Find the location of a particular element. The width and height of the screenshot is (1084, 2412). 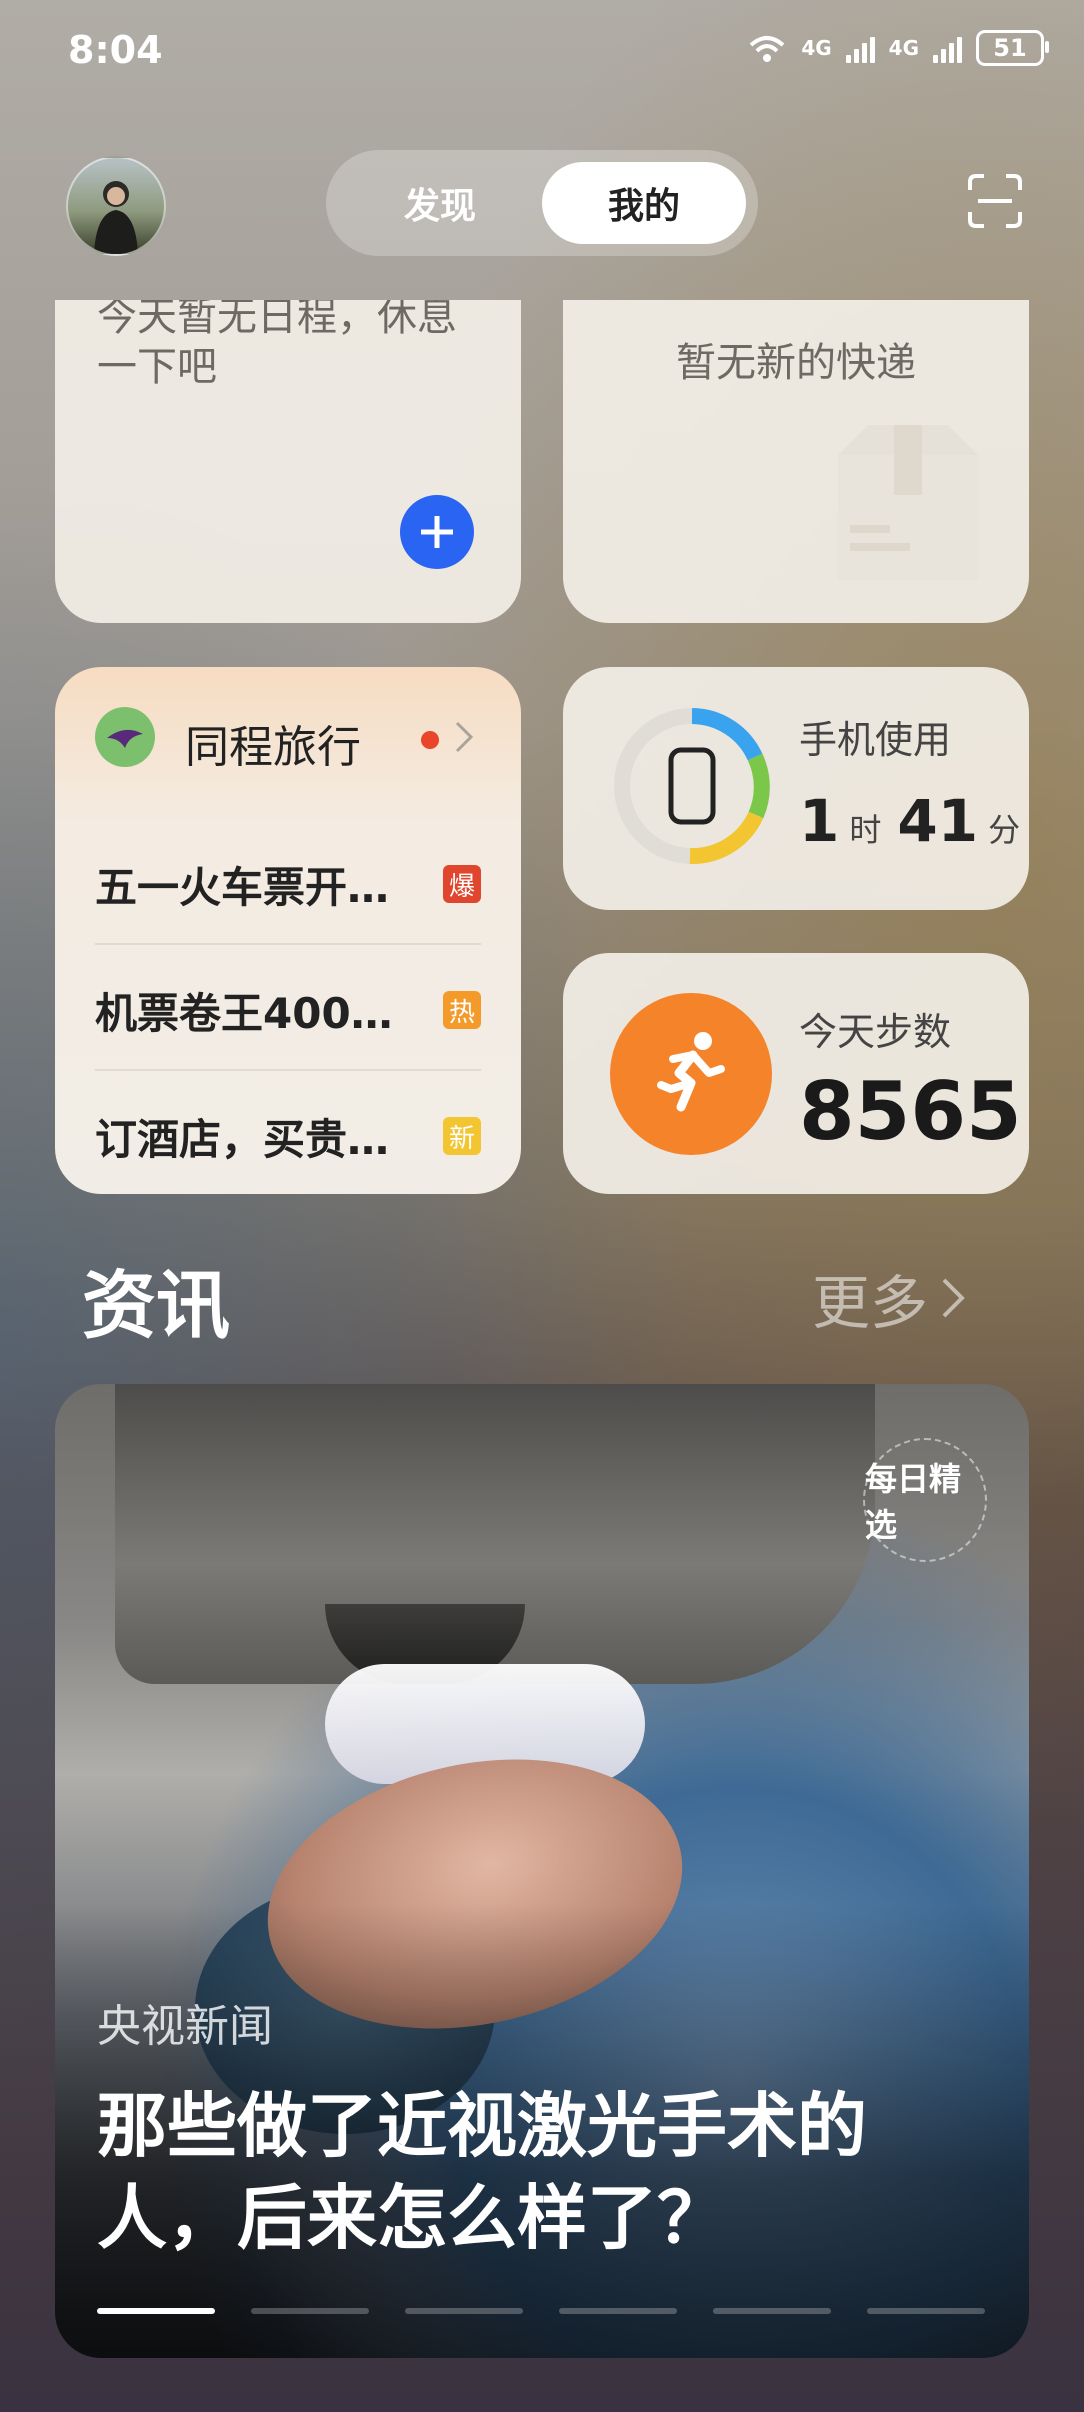

travel-app-logo-icon is located at coordinates (125, 737).